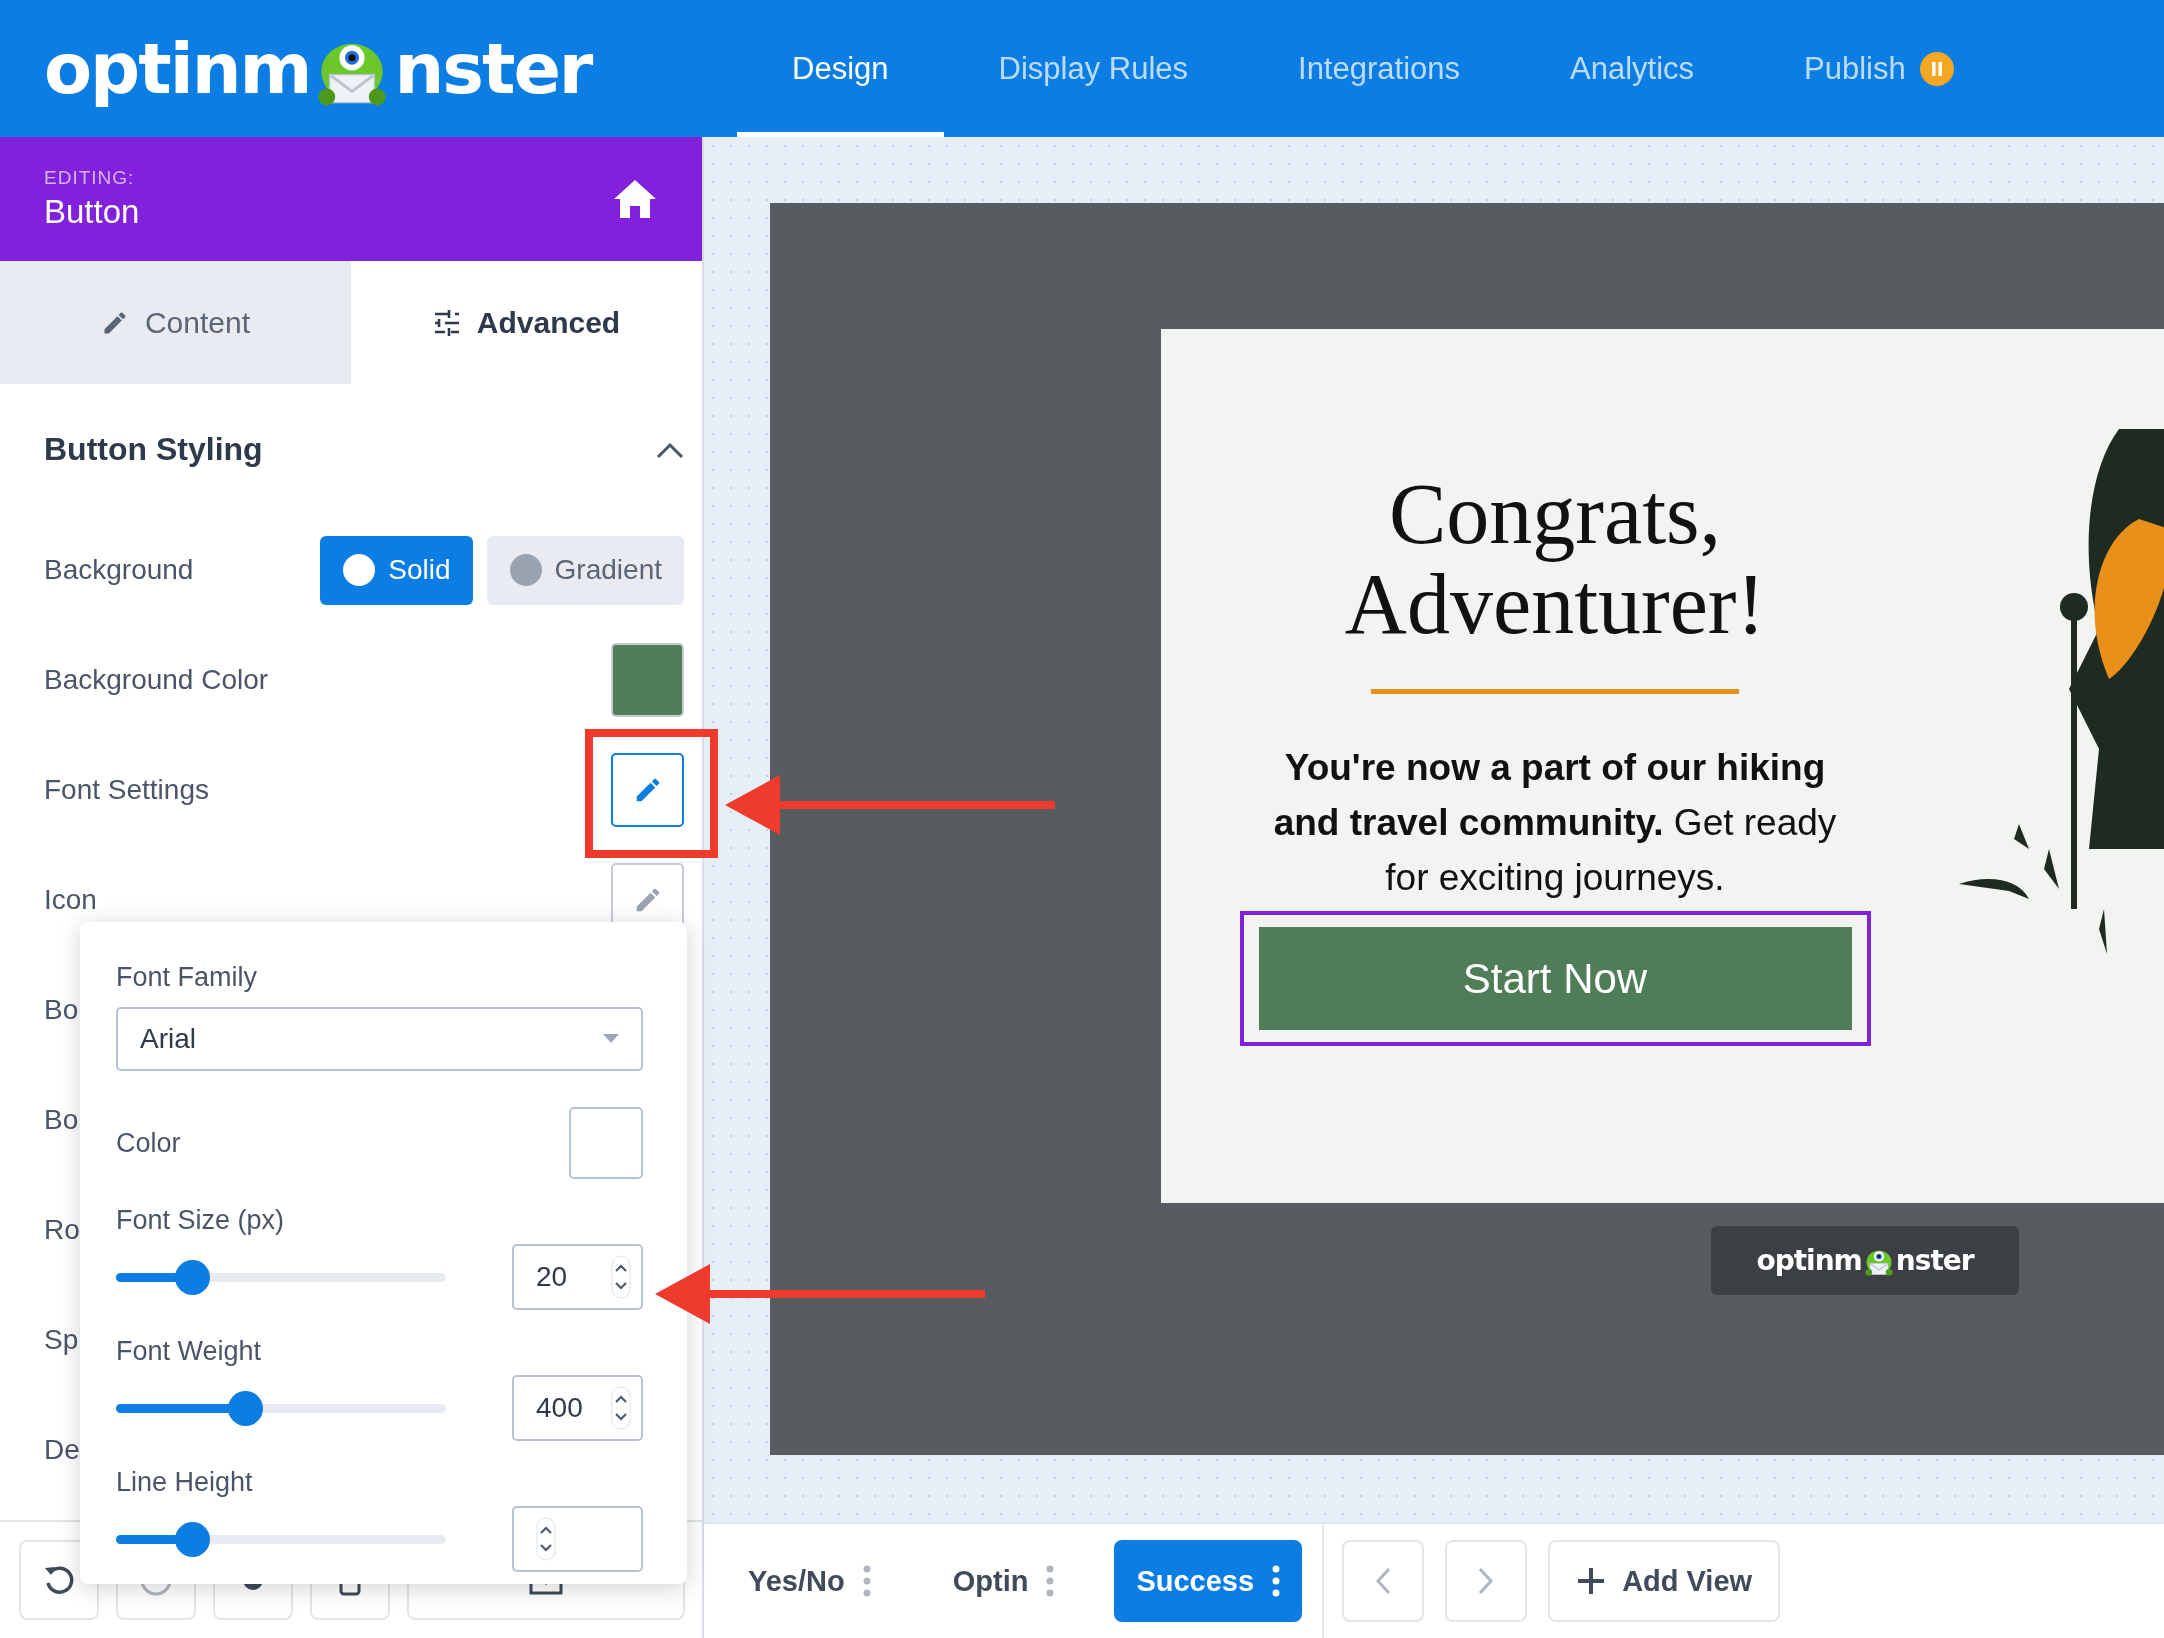 This screenshot has height=1638, width=2164. What do you see at coordinates (1632, 68) in the screenshot?
I see `nav-tab: Analytics` at bounding box center [1632, 68].